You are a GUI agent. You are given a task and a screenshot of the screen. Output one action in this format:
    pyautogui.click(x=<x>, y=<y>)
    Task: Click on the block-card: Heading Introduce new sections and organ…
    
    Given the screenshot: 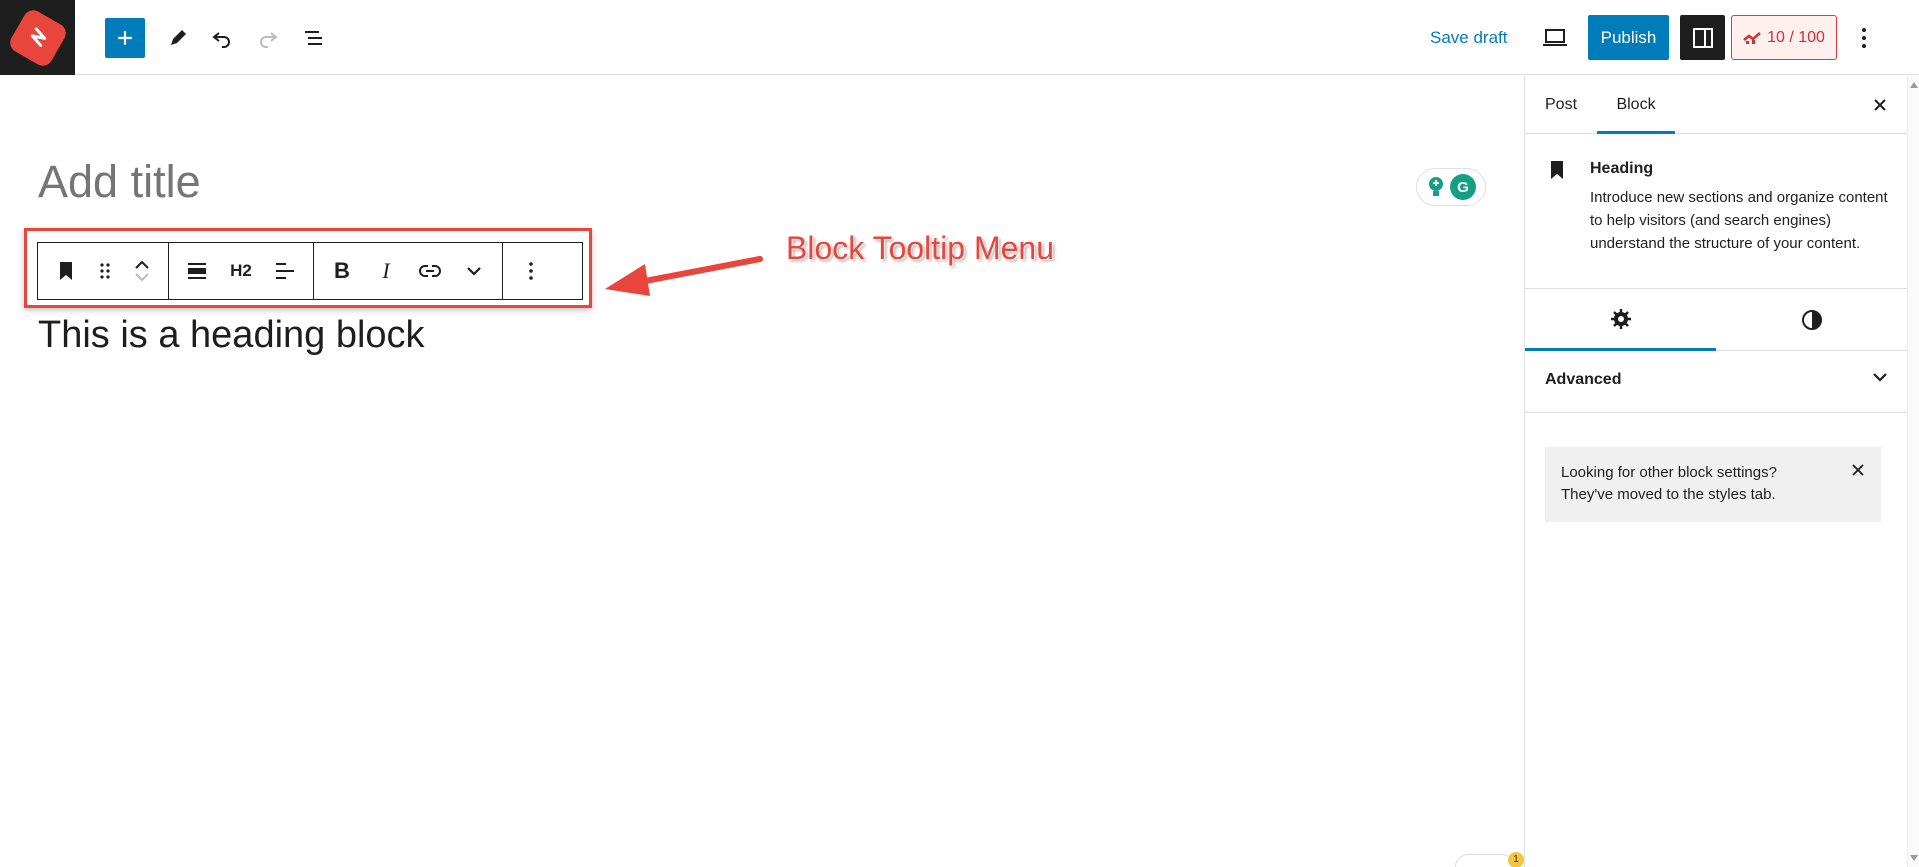 What is the action you would take?
    pyautogui.click(x=1716, y=211)
    